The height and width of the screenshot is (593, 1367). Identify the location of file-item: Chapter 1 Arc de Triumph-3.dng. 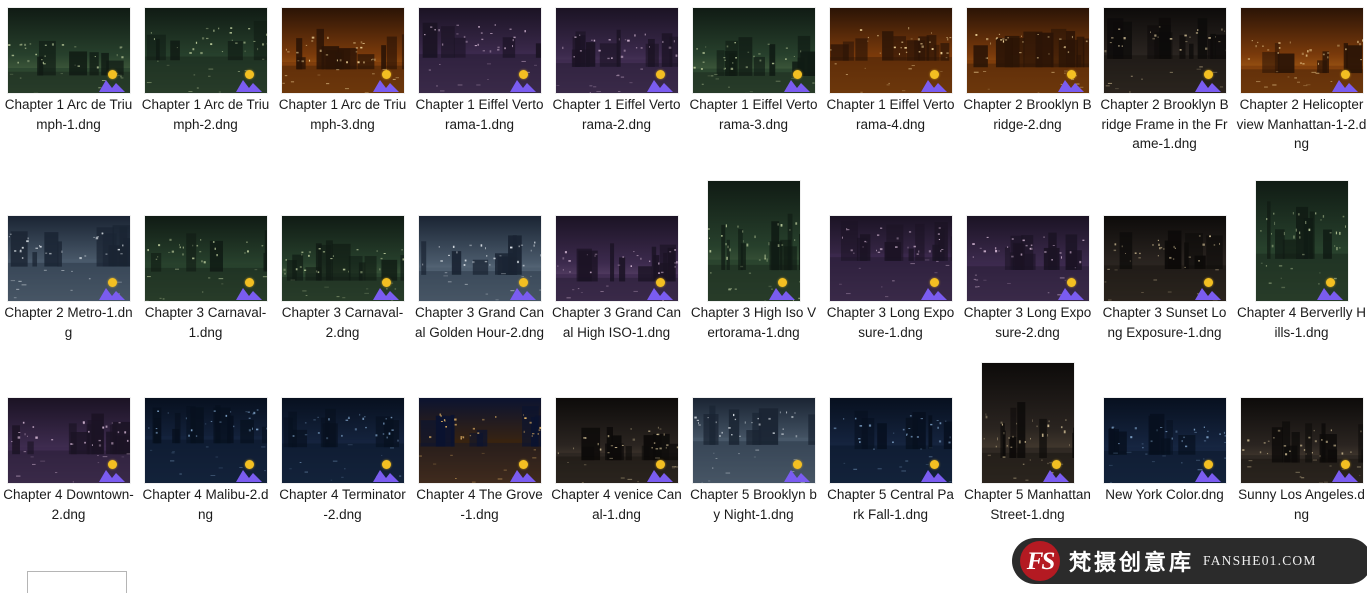
(342, 71).